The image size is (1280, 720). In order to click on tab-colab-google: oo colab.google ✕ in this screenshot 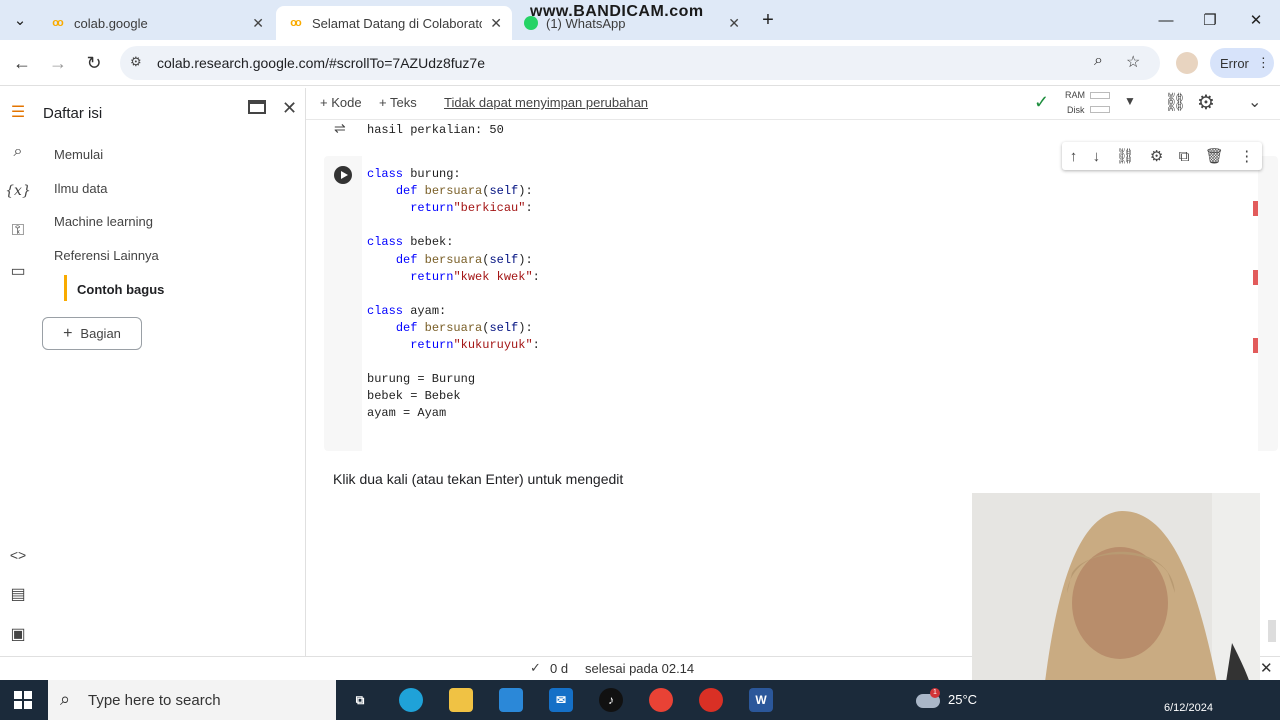, I will do `click(156, 23)`.